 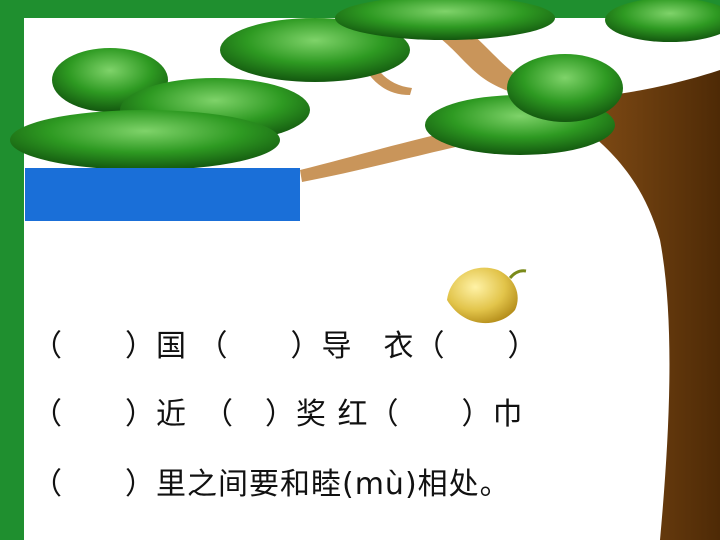 I want to click on exercise-line-2: （ ）近 （ ）奖 红（ ）巾, so click(x=278, y=414).